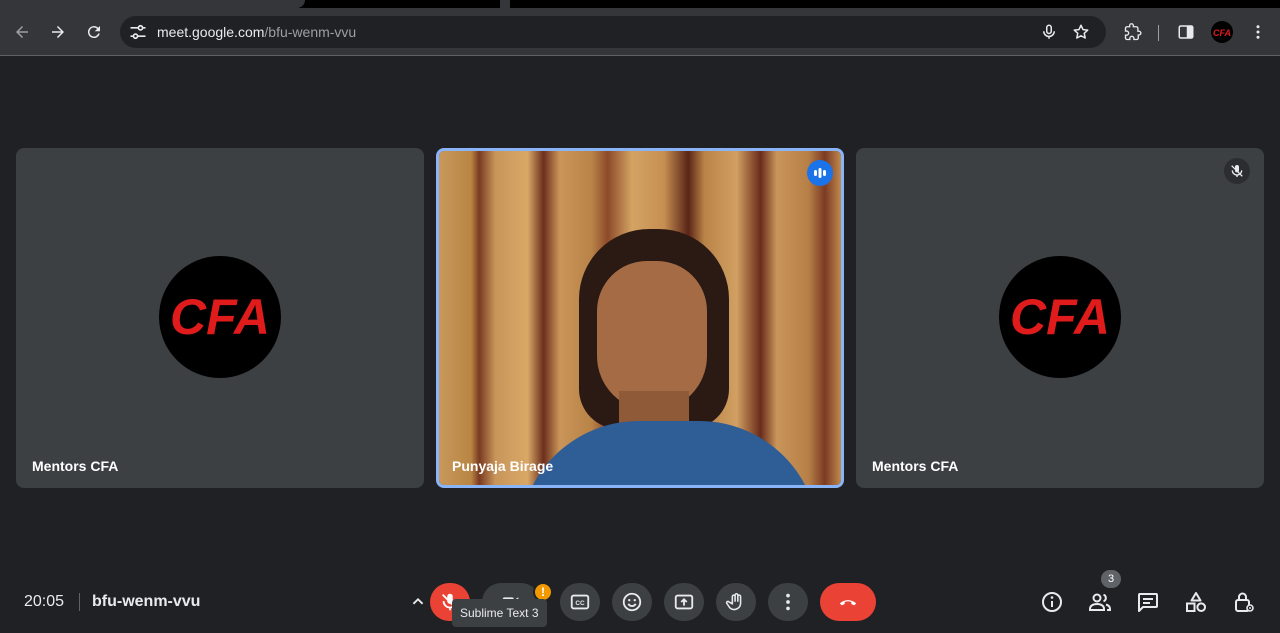 Image resolution: width=1280 pixels, height=633 pixels. I want to click on emoji-icon, so click(632, 602).